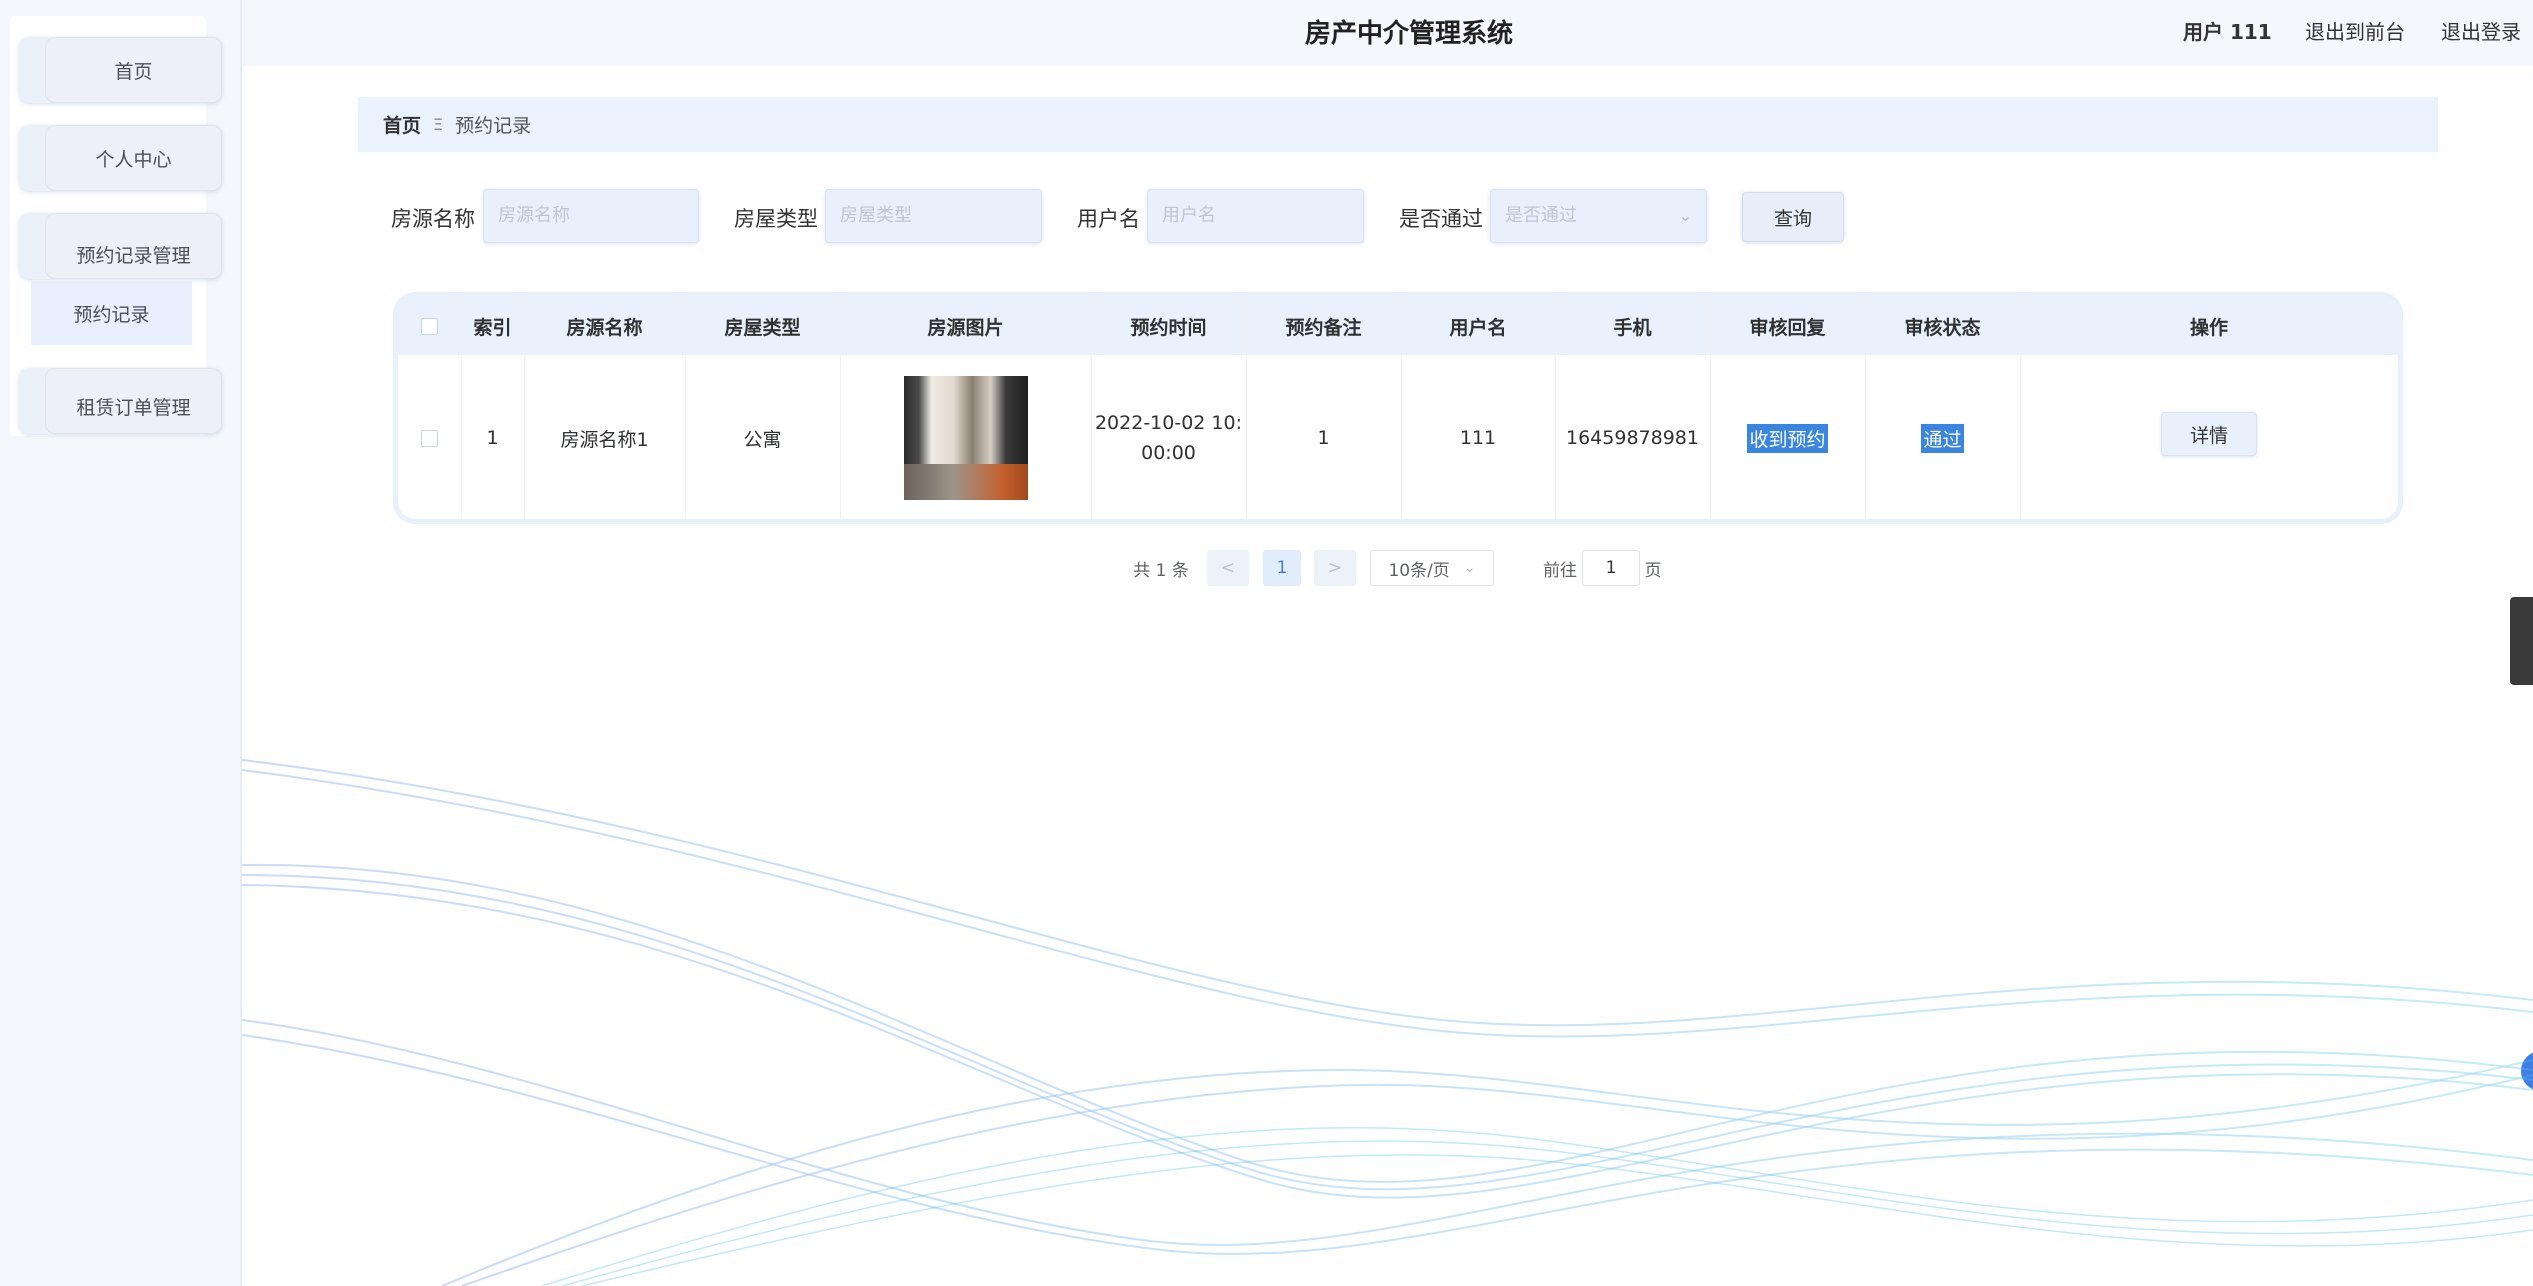  What do you see at coordinates (1478, 438) in the screenshot?
I see `cell-username: 111` at bounding box center [1478, 438].